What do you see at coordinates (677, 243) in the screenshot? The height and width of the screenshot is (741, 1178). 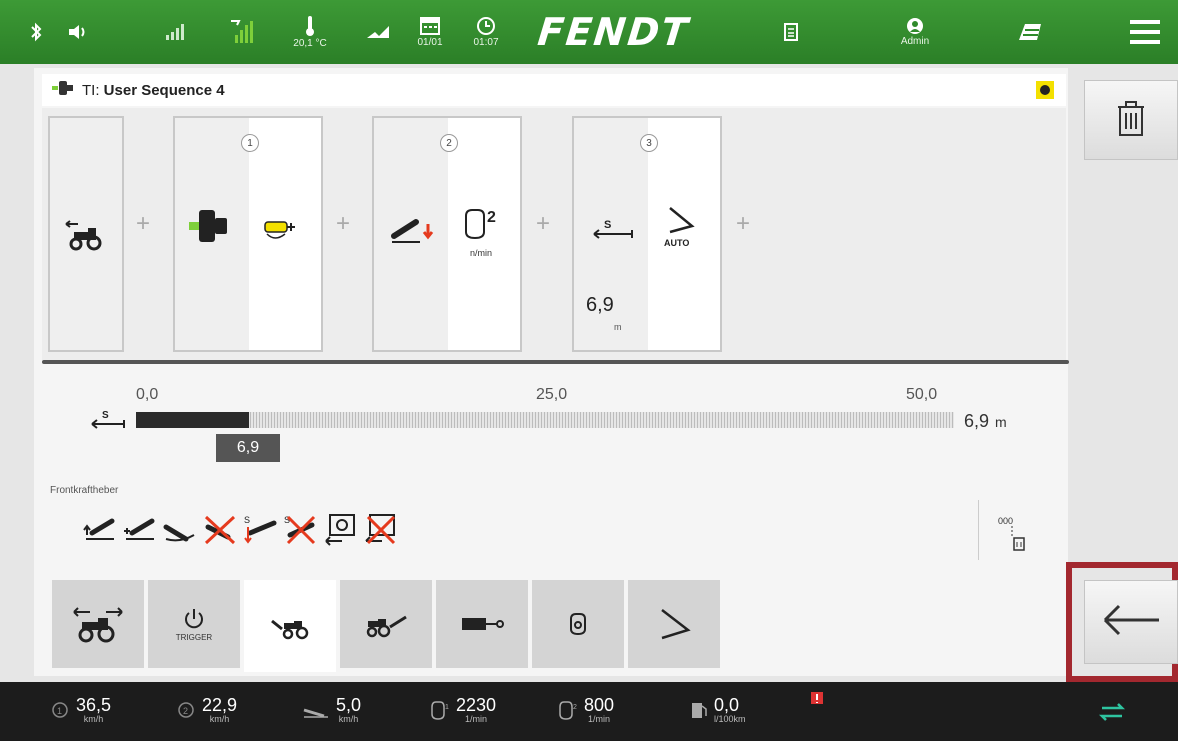 I see `auto-label: AUTO` at bounding box center [677, 243].